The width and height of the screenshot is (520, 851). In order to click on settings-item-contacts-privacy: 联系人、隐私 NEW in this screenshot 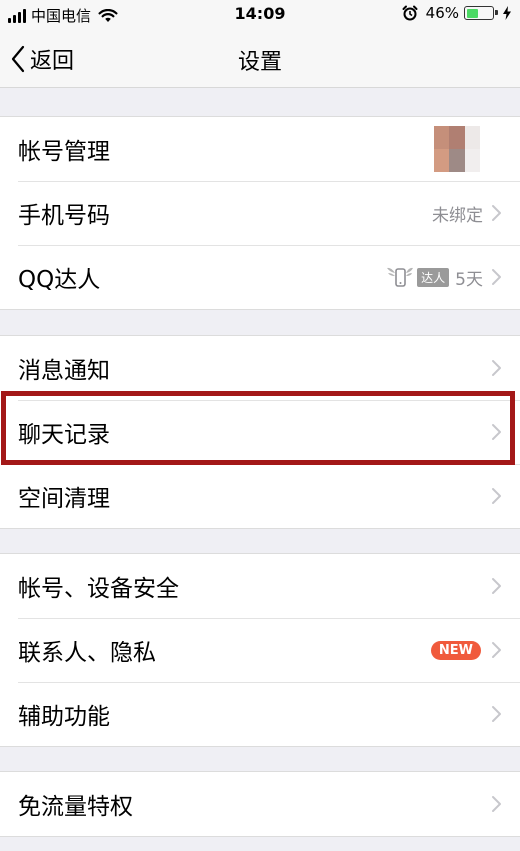, I will do `click(260, 650)`.